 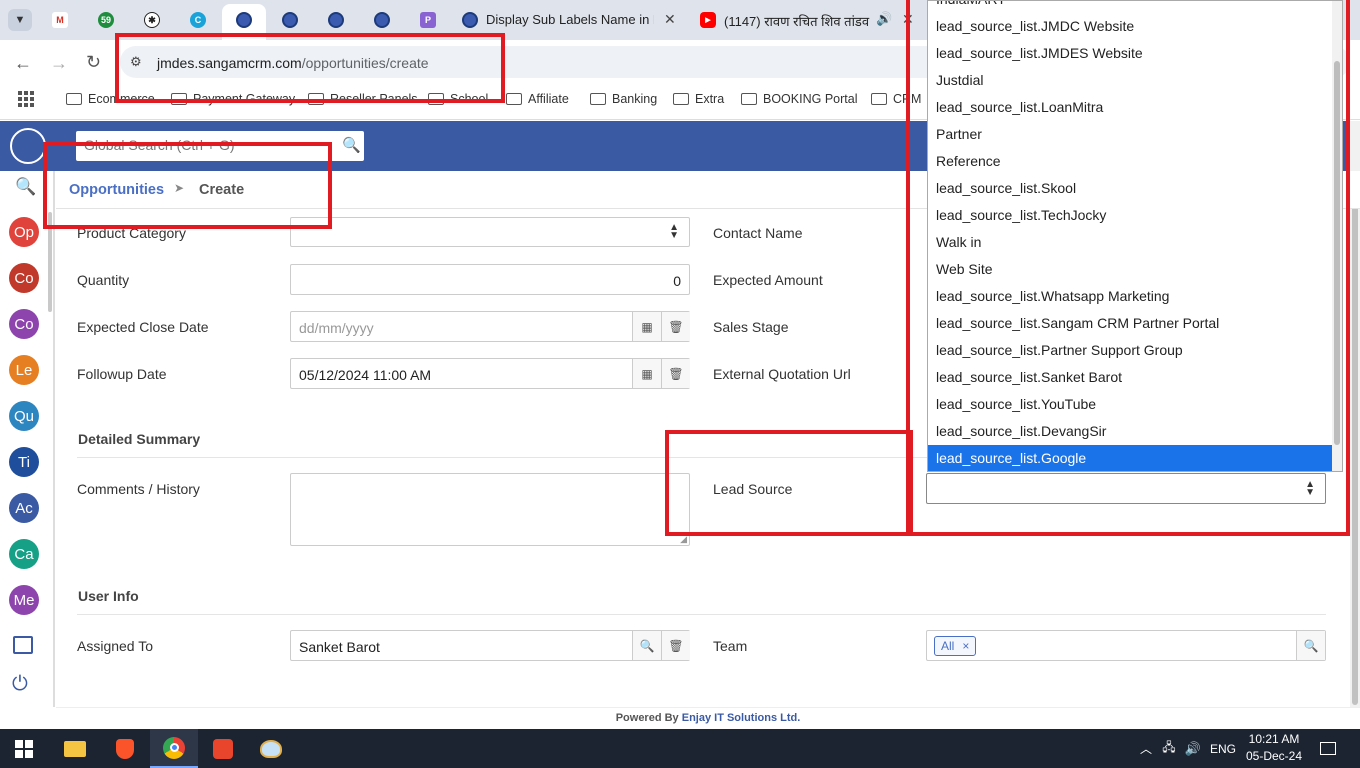 What do you see at coordinates (59, 63) in the screenshot?
I see `forward-icon: →` at bounding box center [59, 63].